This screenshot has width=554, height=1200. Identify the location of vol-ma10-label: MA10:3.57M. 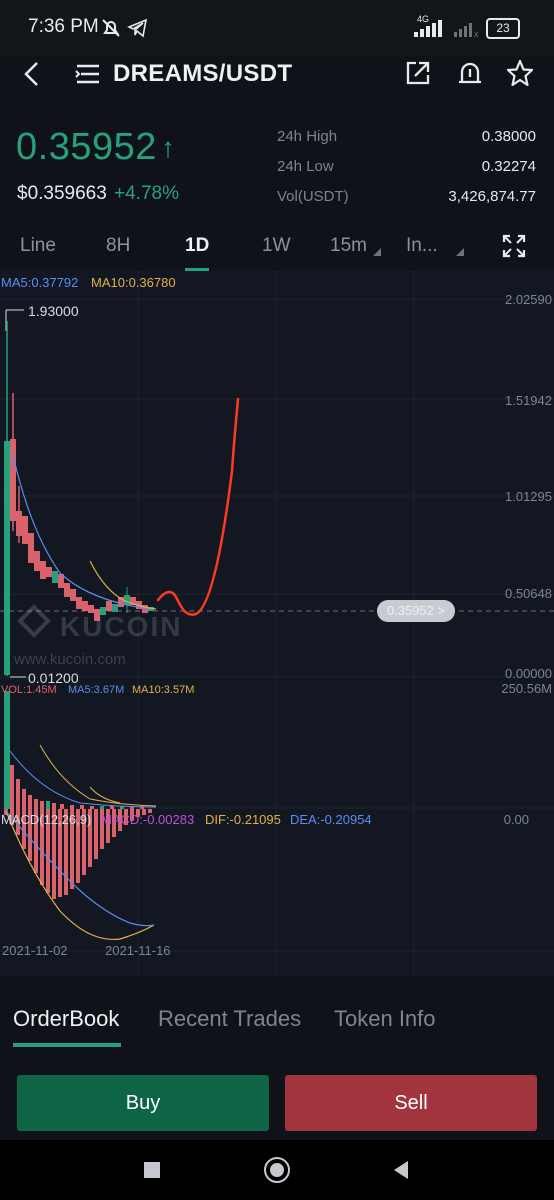
(163, 690).